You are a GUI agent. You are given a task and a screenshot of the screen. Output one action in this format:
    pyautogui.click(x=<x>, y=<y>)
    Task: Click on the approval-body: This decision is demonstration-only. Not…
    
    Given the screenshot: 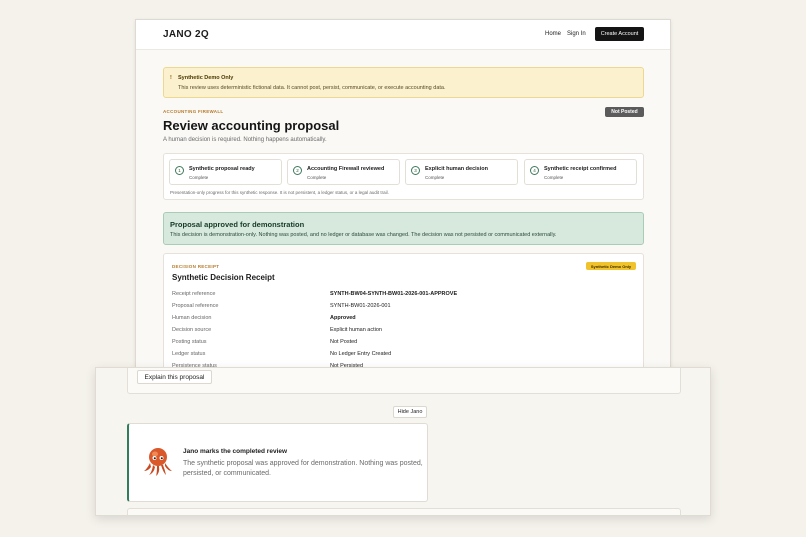 What is the action you would take?
    pyautogui.click(x=363, y=235)
    